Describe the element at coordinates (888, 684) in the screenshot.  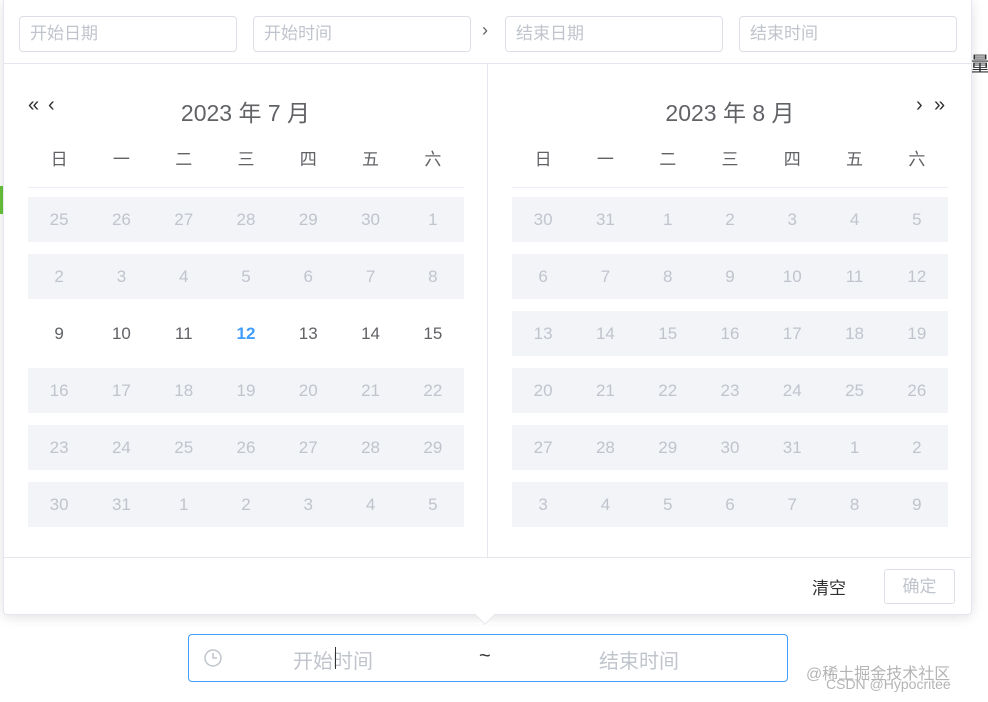
I see `watermark-sub: CSDN @Hypocritee` at that location.